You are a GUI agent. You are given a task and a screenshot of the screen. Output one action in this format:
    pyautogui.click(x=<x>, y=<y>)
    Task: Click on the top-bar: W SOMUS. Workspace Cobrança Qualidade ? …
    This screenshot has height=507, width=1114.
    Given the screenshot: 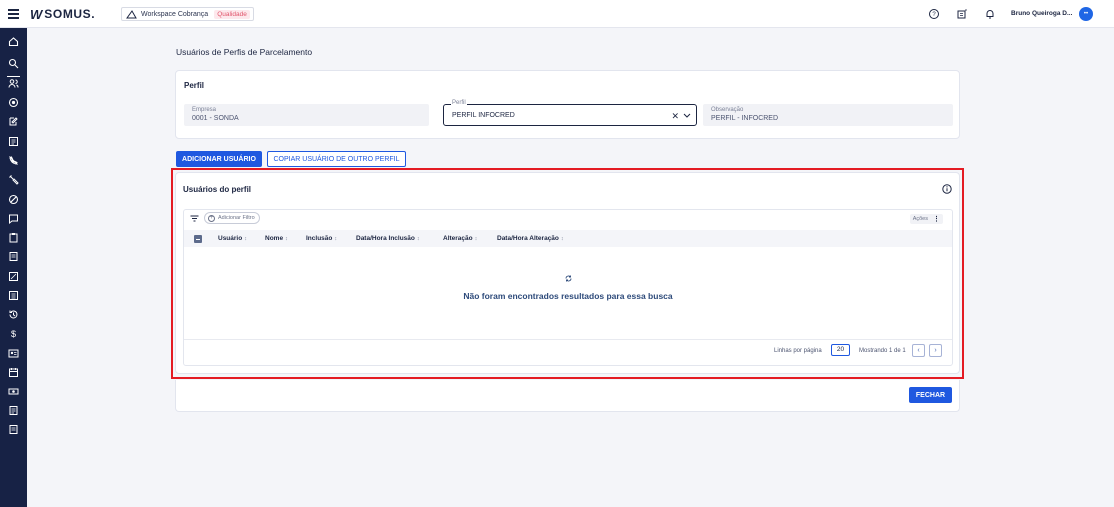 What is the action you would take?
    pyautogui.click(x=557, y=14)
    